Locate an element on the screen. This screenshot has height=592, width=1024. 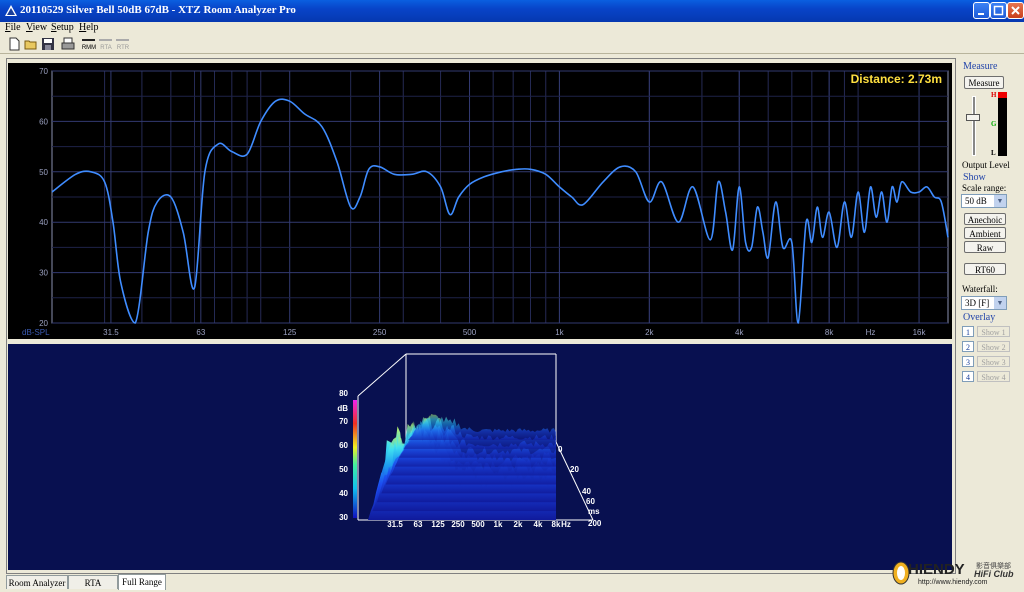
distance-readout: Distance: 2.73m is located at coordinates (896, 79).